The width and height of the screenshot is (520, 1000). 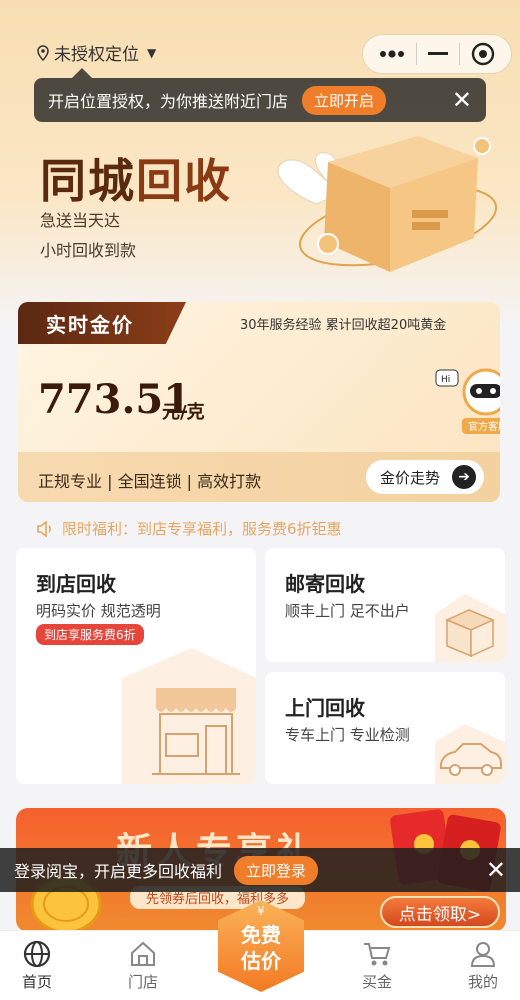 I want to click on page-title: 同城回收, so click(x=136, y=178).